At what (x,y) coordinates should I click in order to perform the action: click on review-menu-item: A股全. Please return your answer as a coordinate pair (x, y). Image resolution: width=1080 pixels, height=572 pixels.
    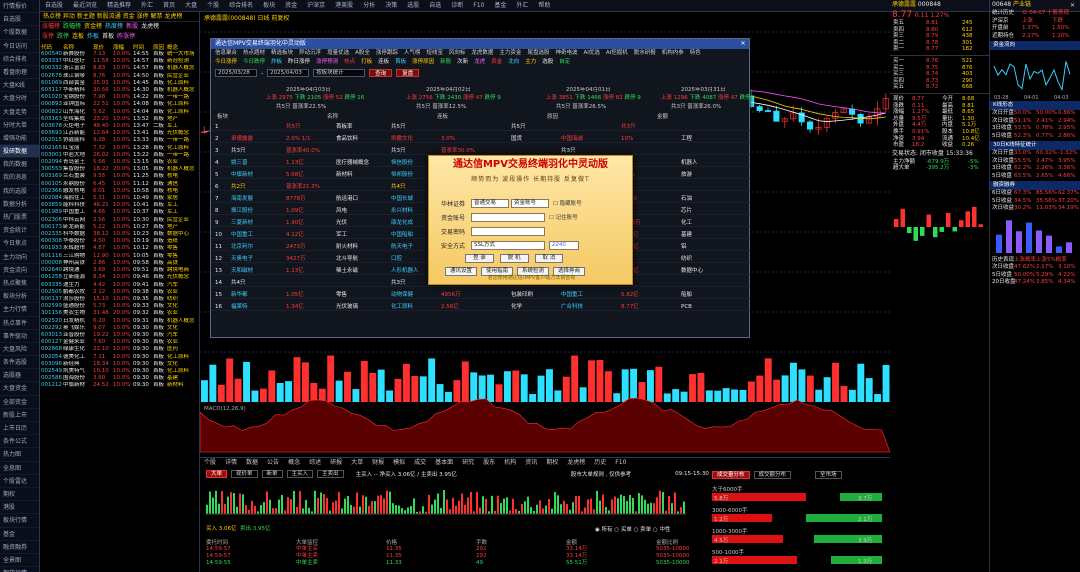
    Looking at the image, I should click on (362, 53).